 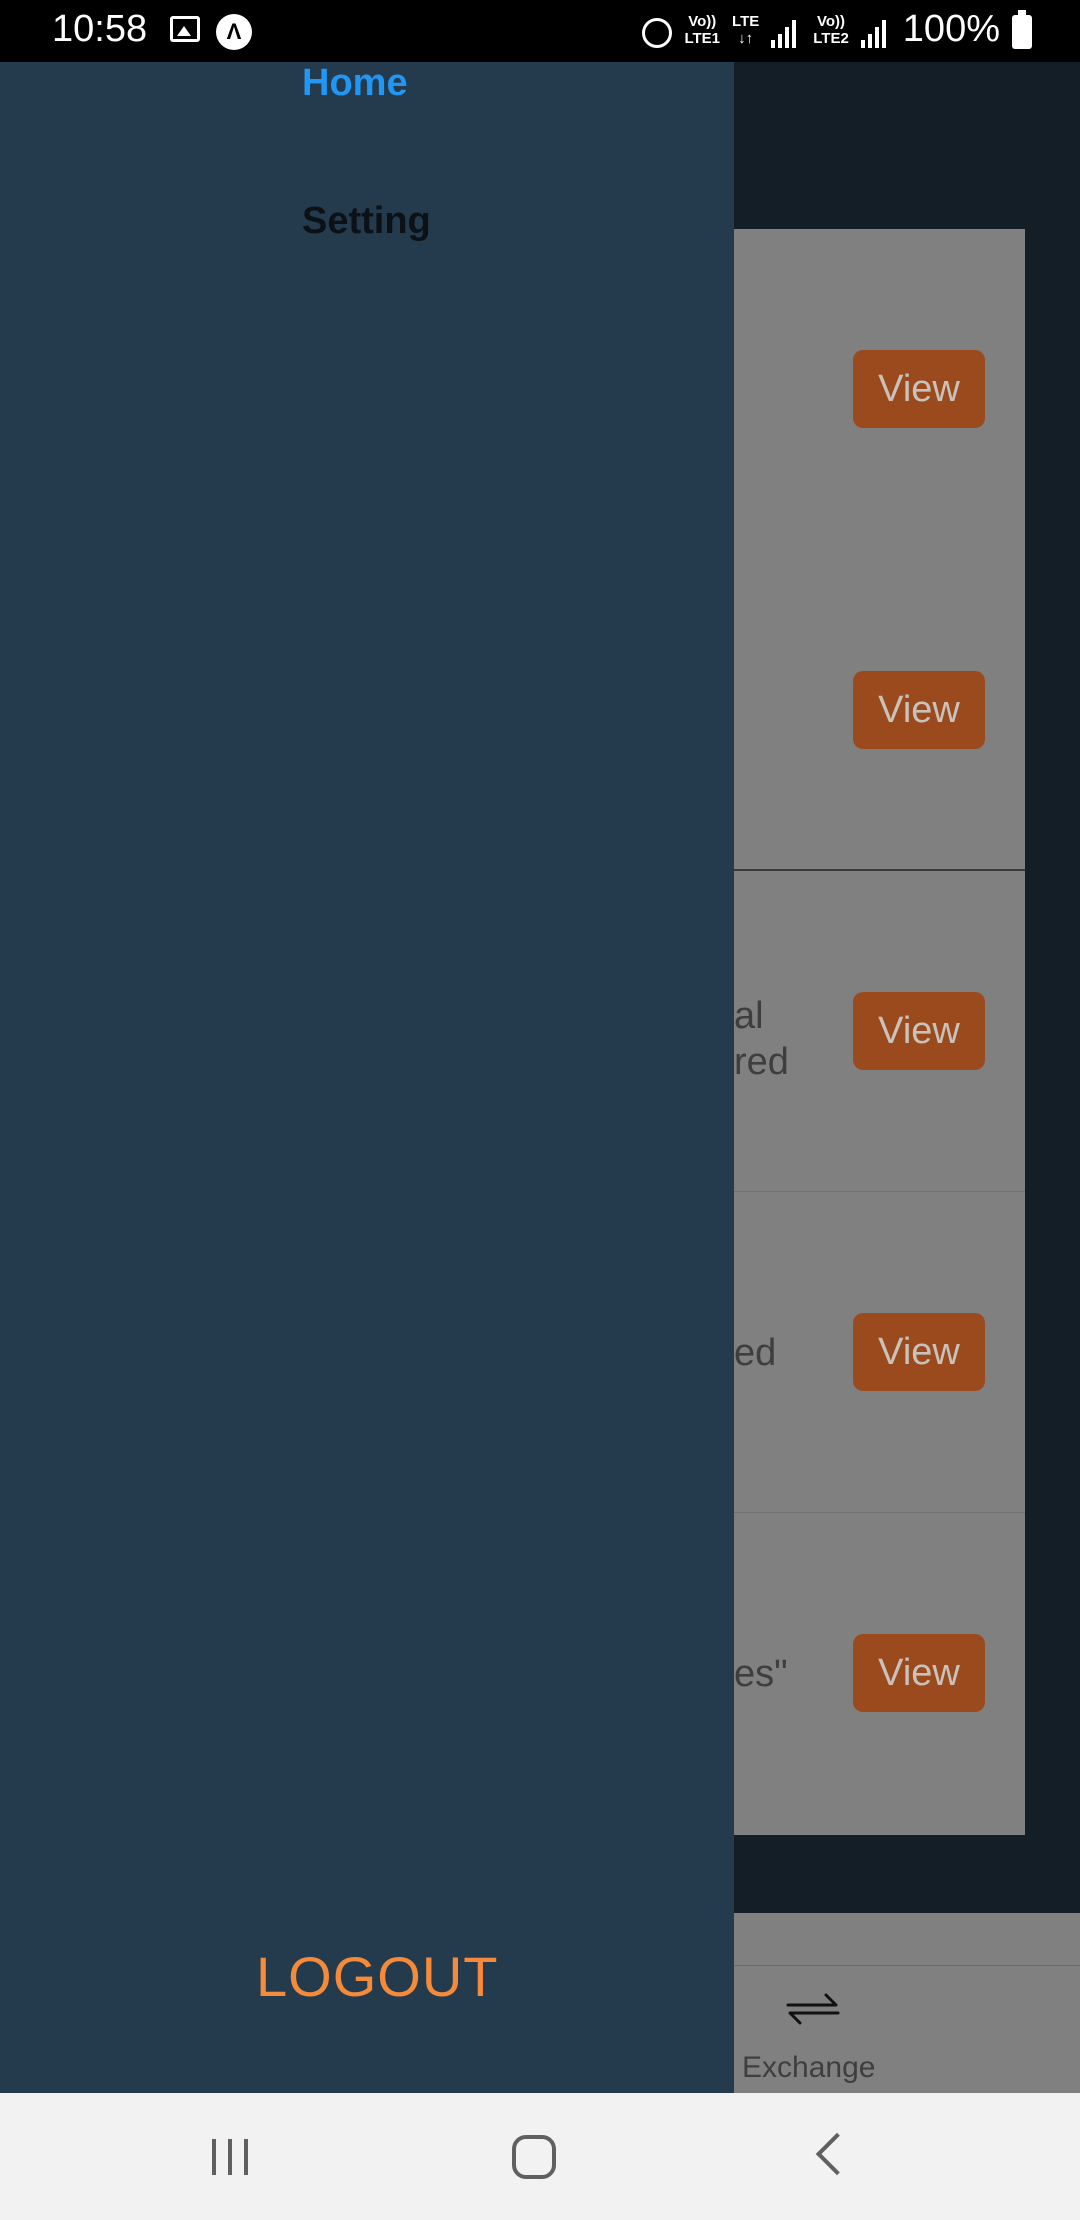 What do you see at coordinates (377, 1976) in the screenshot?
I see `logout-button: LOGOUT` at bounding box center [377, 1976].